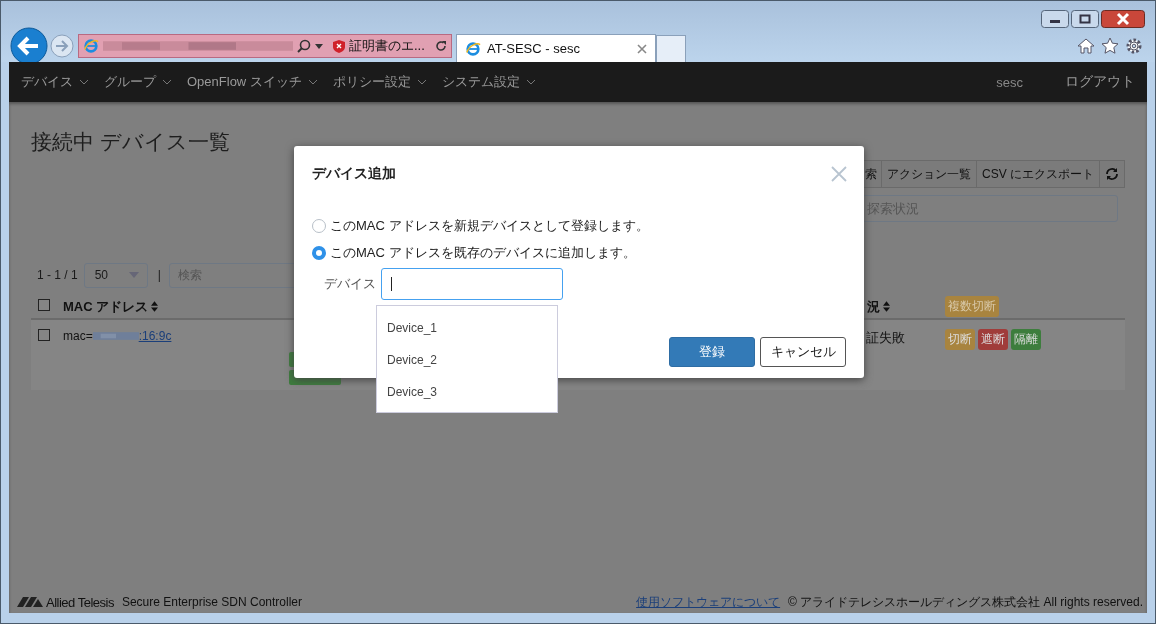 This screenshot has height=624, width=1156. What do you see at coordinates (1134, 46) in the screenshot?
I see `settings-icon` at bounding box center [1134, 46].